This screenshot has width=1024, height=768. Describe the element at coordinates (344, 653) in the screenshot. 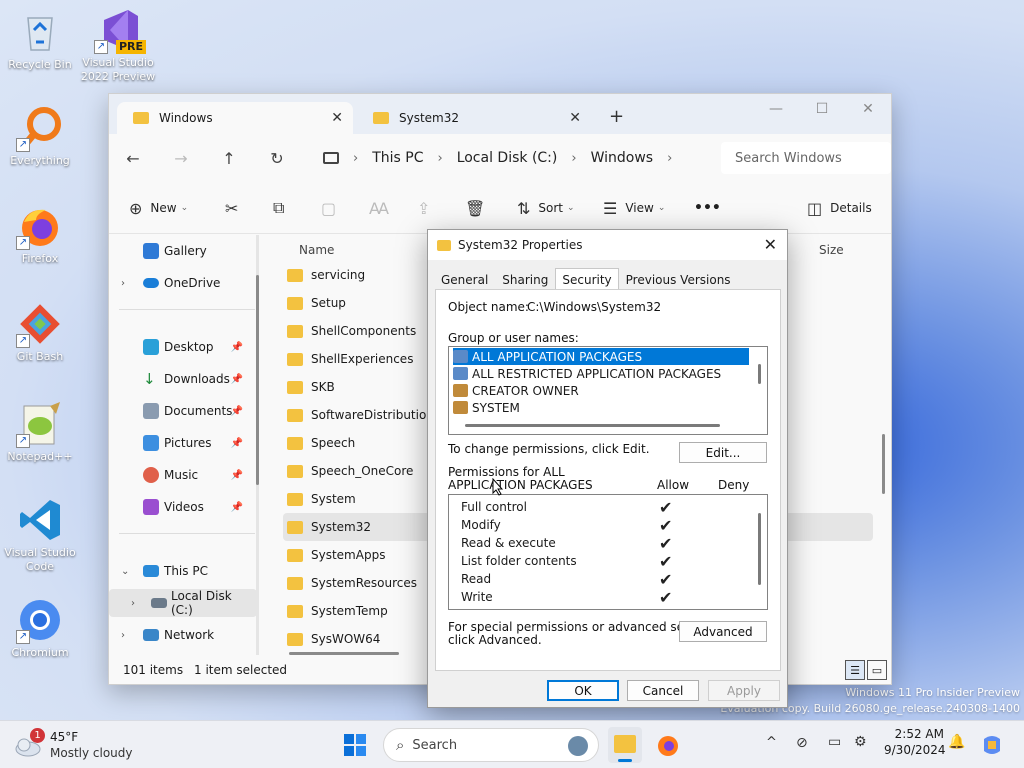

I see `horizontal-scrollbar` at that location.